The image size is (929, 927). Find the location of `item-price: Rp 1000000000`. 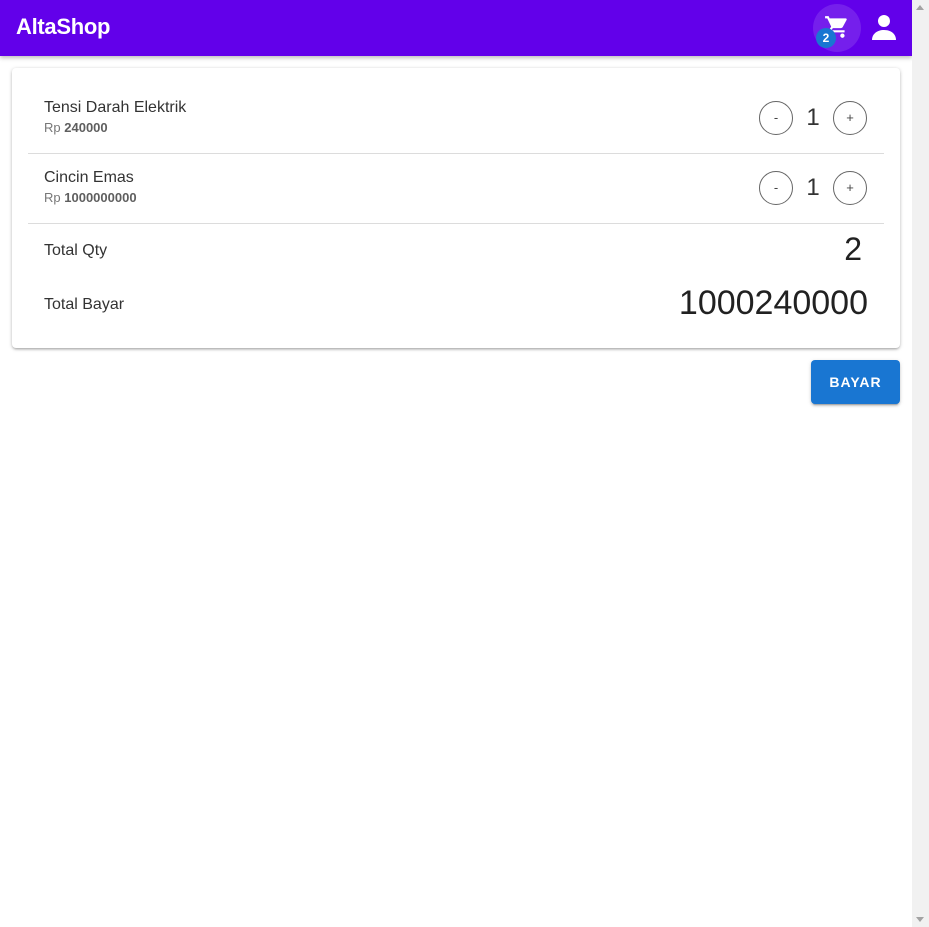

item-price: Rp 1000000000 is located at coordinates (90, 197).